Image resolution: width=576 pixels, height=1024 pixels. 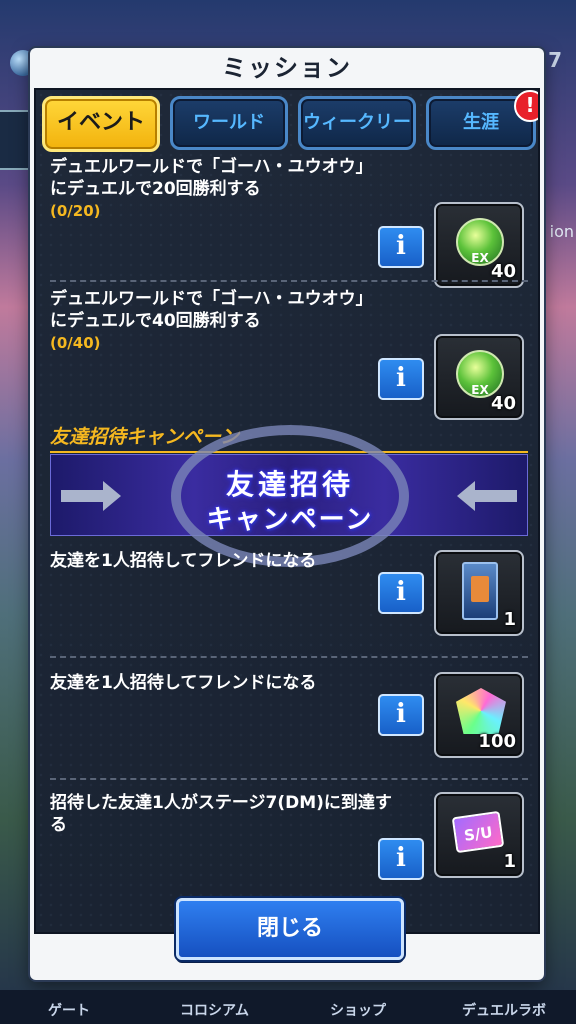 I want to click on dialog-title: ミッション, so click(x=287, y=68).